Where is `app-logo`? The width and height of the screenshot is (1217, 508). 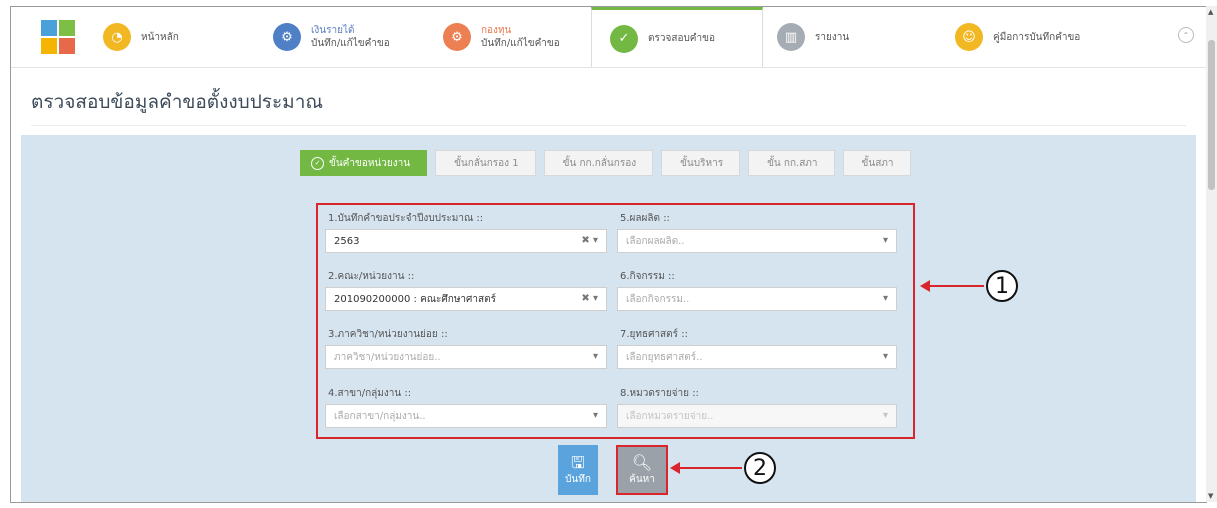 app-logo is located at coordinates (58, 37).